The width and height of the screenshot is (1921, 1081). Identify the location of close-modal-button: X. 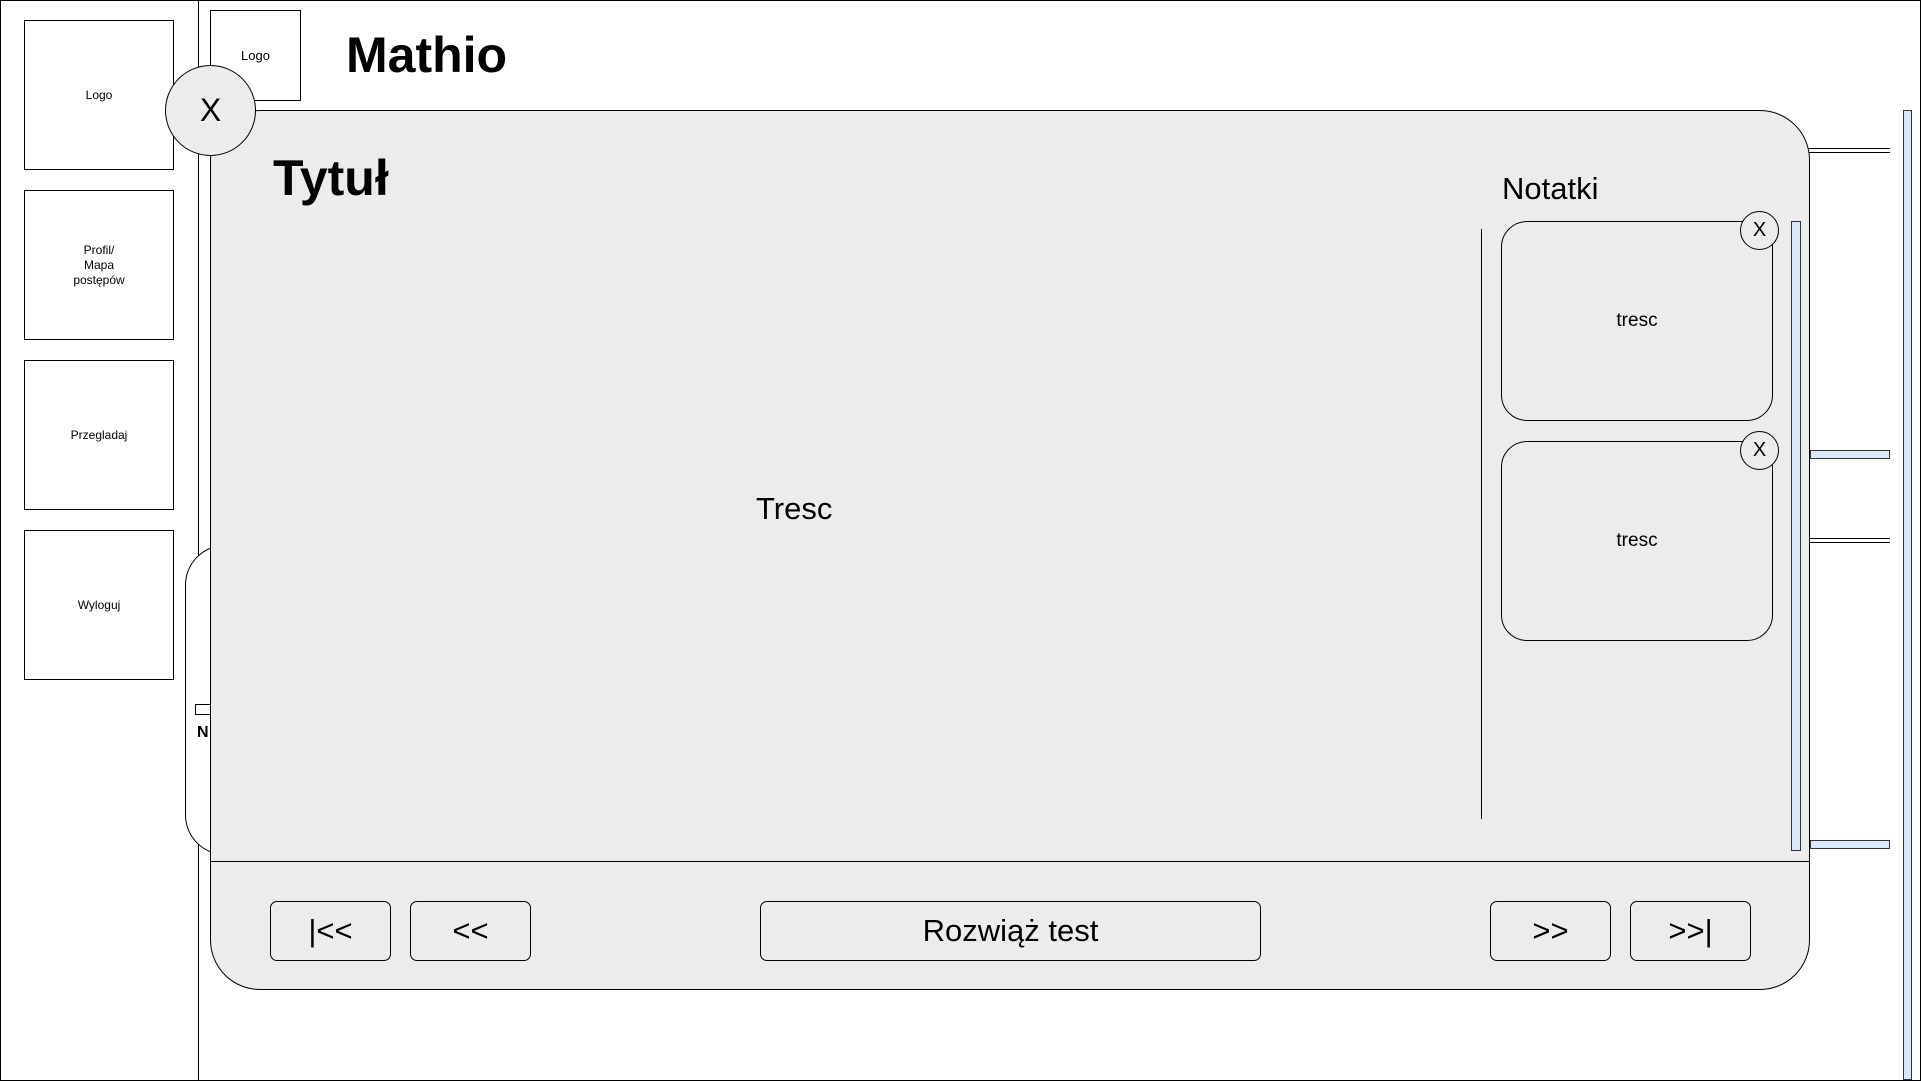
(210, 110).